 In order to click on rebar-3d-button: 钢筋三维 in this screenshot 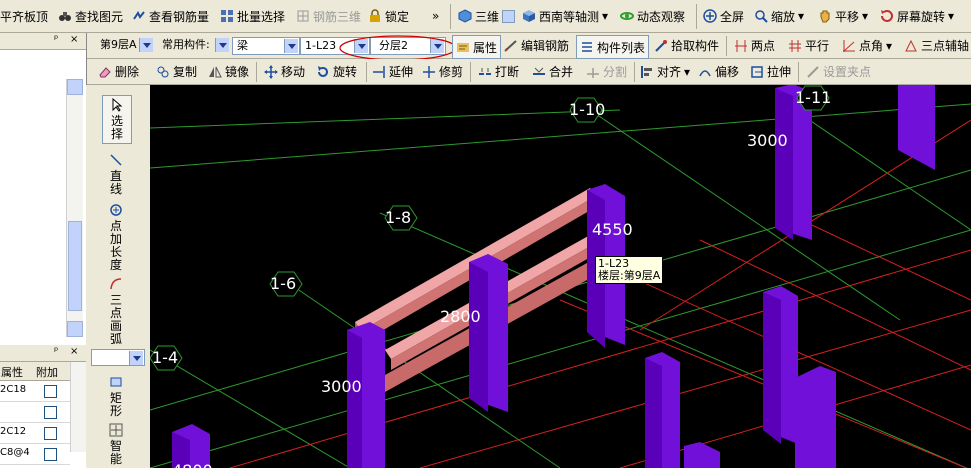, I will do `click(328, 16)`.